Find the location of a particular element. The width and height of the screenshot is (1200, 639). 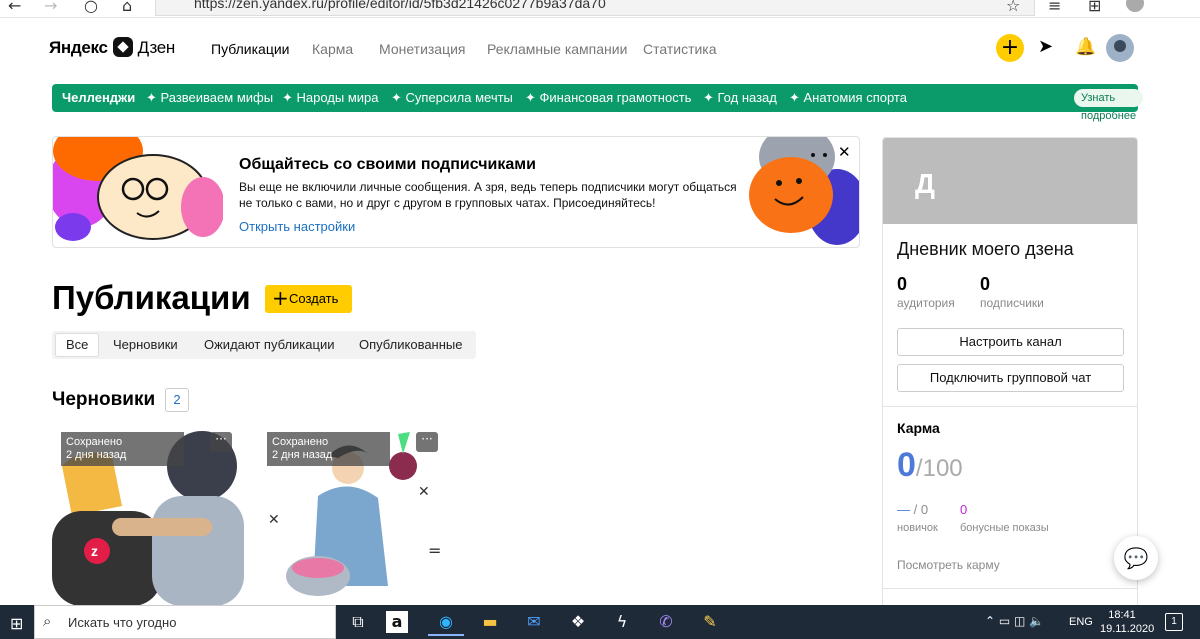

challenge-item-label: Развеиваем мифы is located at coordinates (217, 97).